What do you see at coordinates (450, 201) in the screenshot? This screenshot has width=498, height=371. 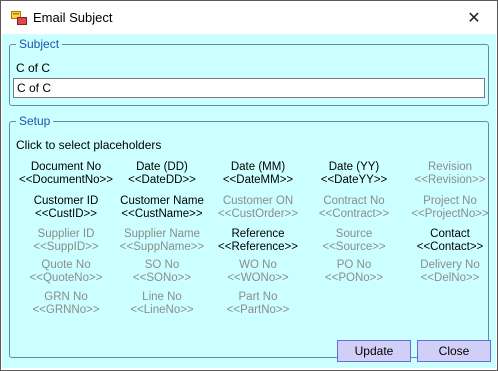 I see `placeholder-name: Project No` at bounding box center [450, 201].